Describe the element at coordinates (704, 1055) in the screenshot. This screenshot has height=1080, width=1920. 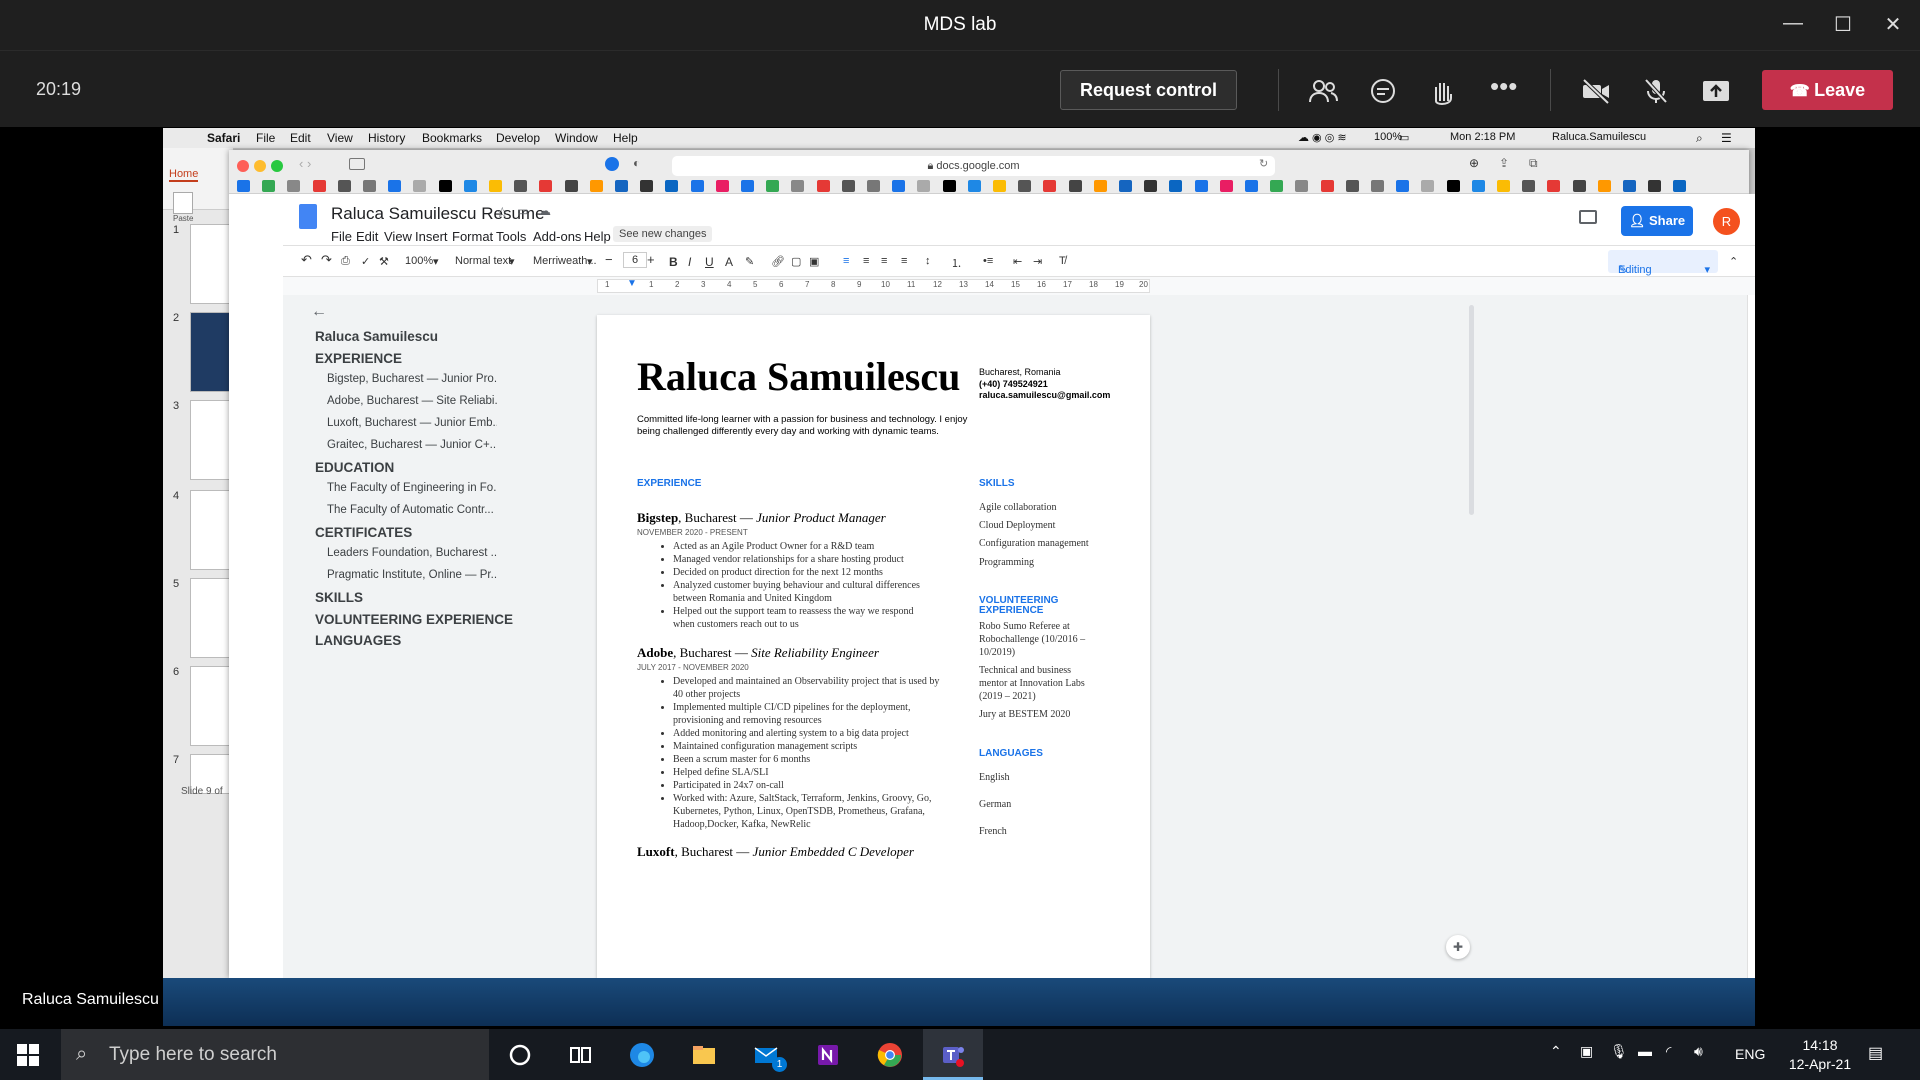
I see `file-explorer-icon` at that location.